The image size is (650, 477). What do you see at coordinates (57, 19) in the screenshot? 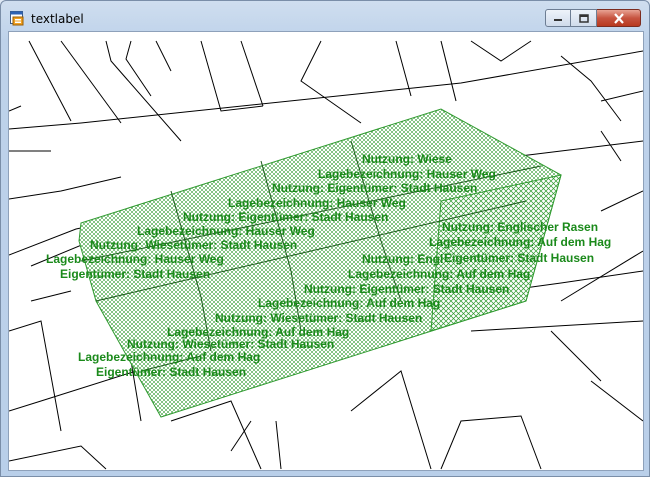
I see `window-title: textlabel` at bounding box center [57, 19].